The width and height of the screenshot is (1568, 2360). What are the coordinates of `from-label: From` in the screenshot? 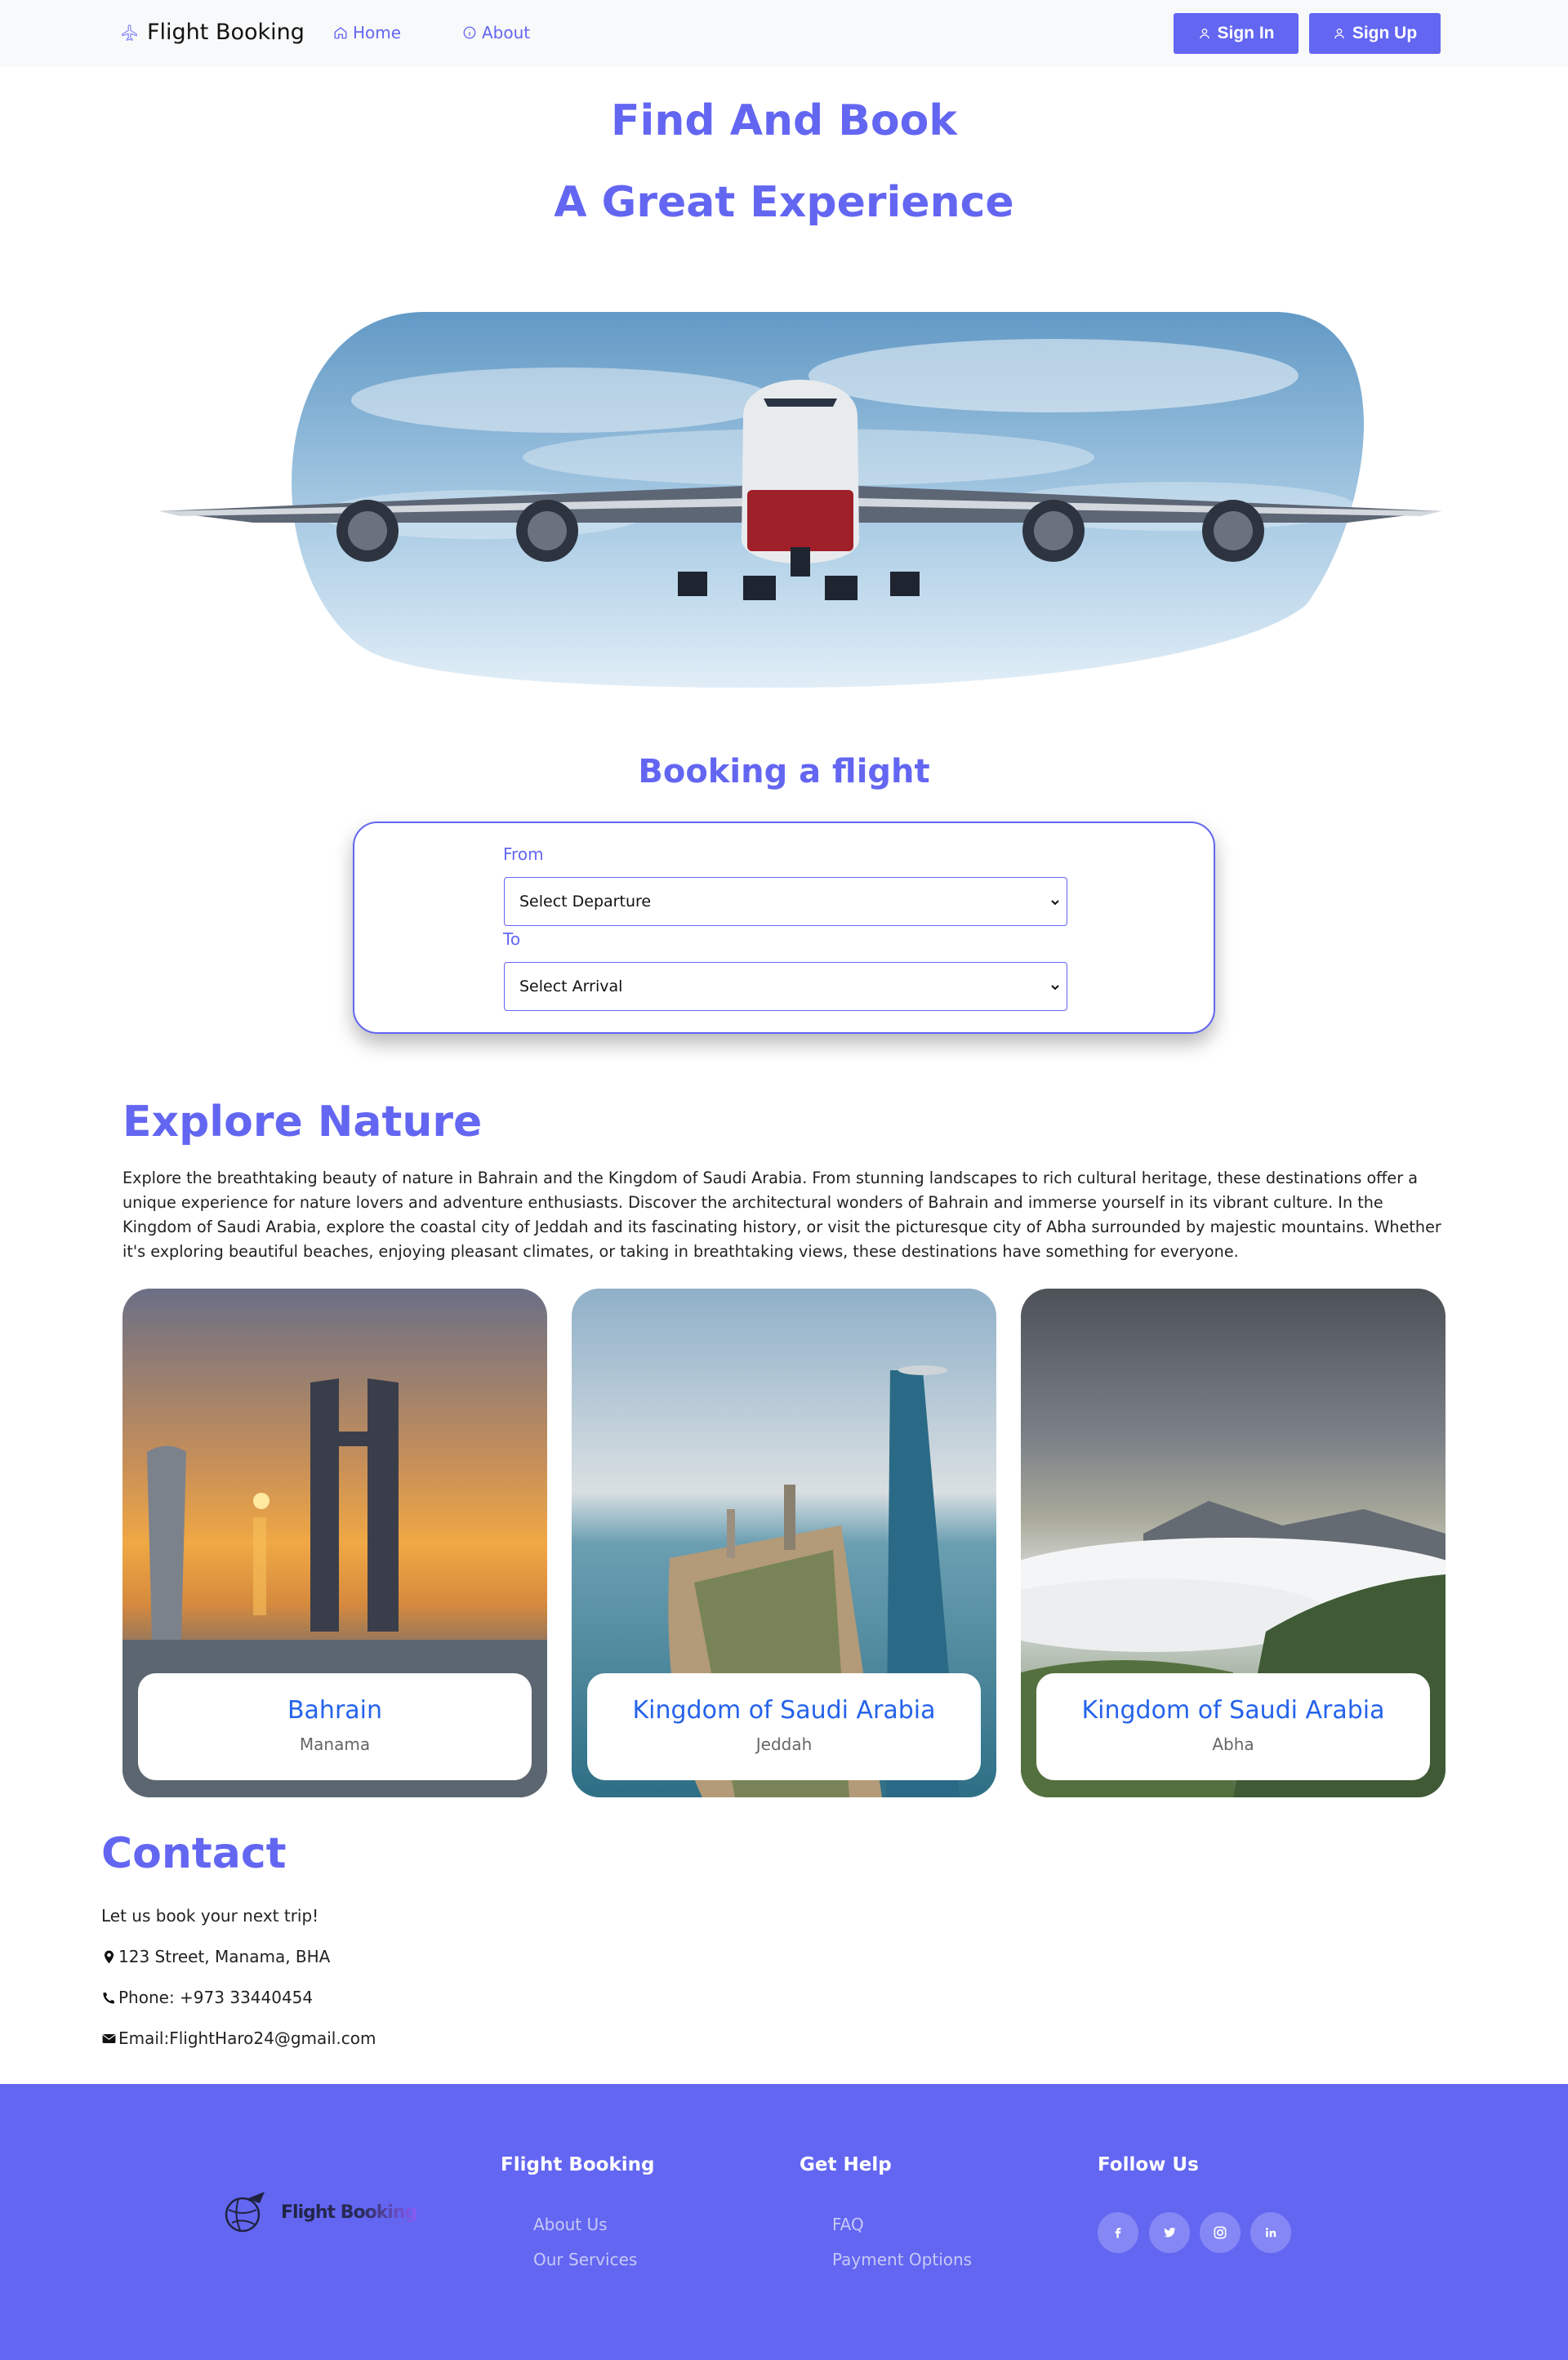 It's located at (523, 854).